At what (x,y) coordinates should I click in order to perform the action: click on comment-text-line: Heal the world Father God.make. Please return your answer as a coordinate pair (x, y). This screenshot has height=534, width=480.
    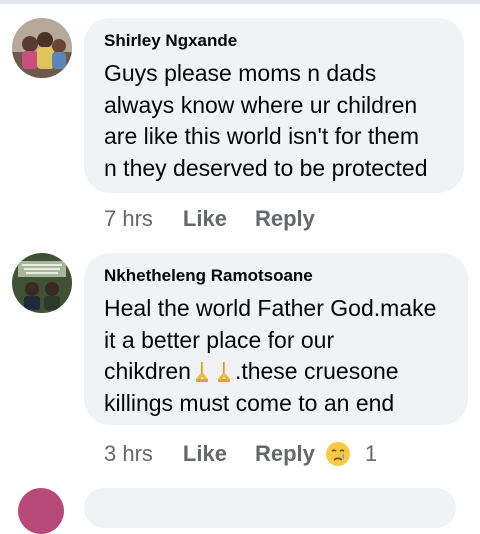
    Looking at the image, I should click on (270, 308).